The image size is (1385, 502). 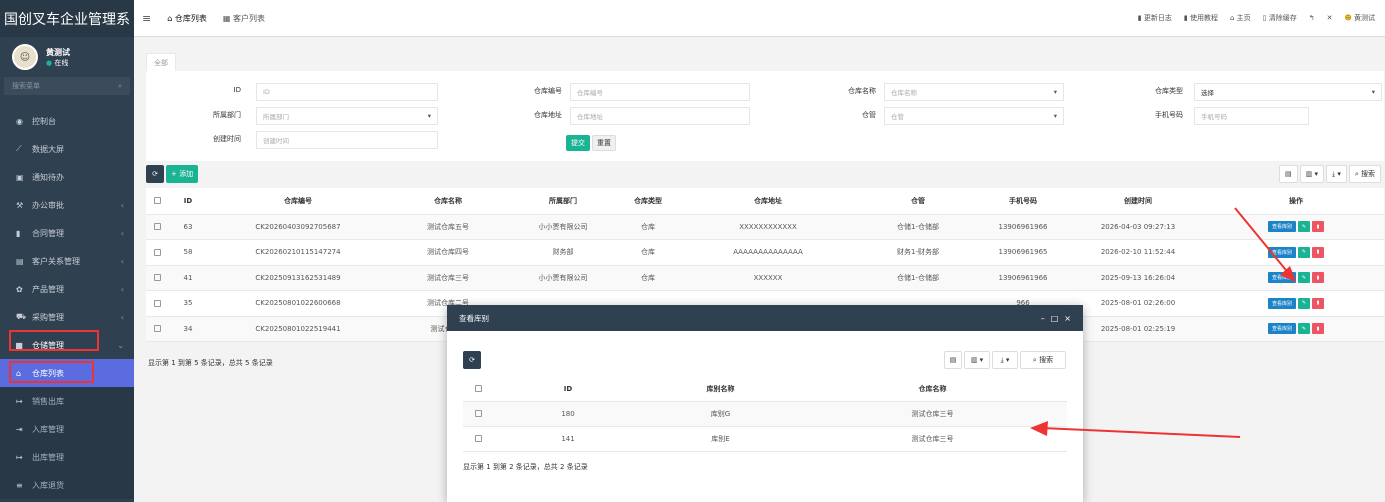 What do you see at coordinates (20, 177) in the screenshot?
I see `calendar-icon: ▣` at bounding box center [20, 177].